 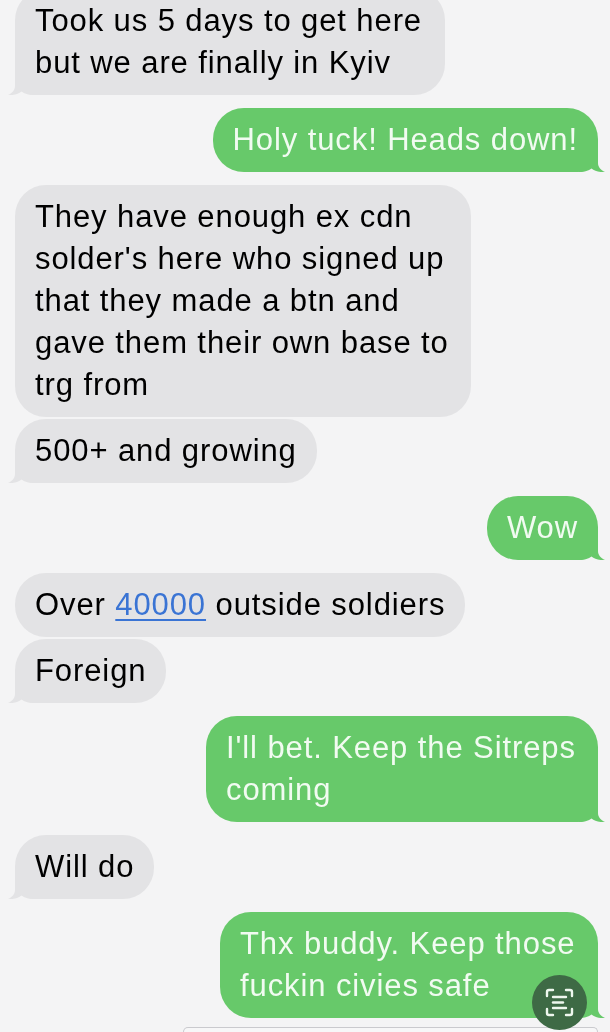 What do you see at coordinates (166, 450) in the screenshot?
I see `message-text: 500+ and growing` at bounding box center [166, 450].